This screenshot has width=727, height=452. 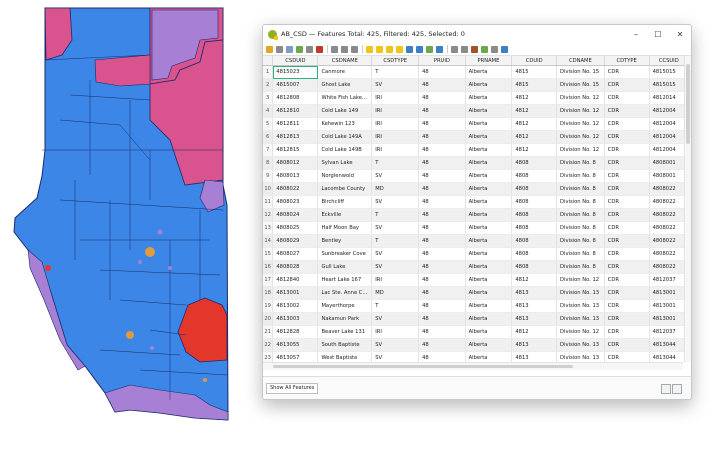 What do you see at coordinates (295, 241) in the screenshot?
I see `table-cell: 4808029` at bounding box center [295, 241].